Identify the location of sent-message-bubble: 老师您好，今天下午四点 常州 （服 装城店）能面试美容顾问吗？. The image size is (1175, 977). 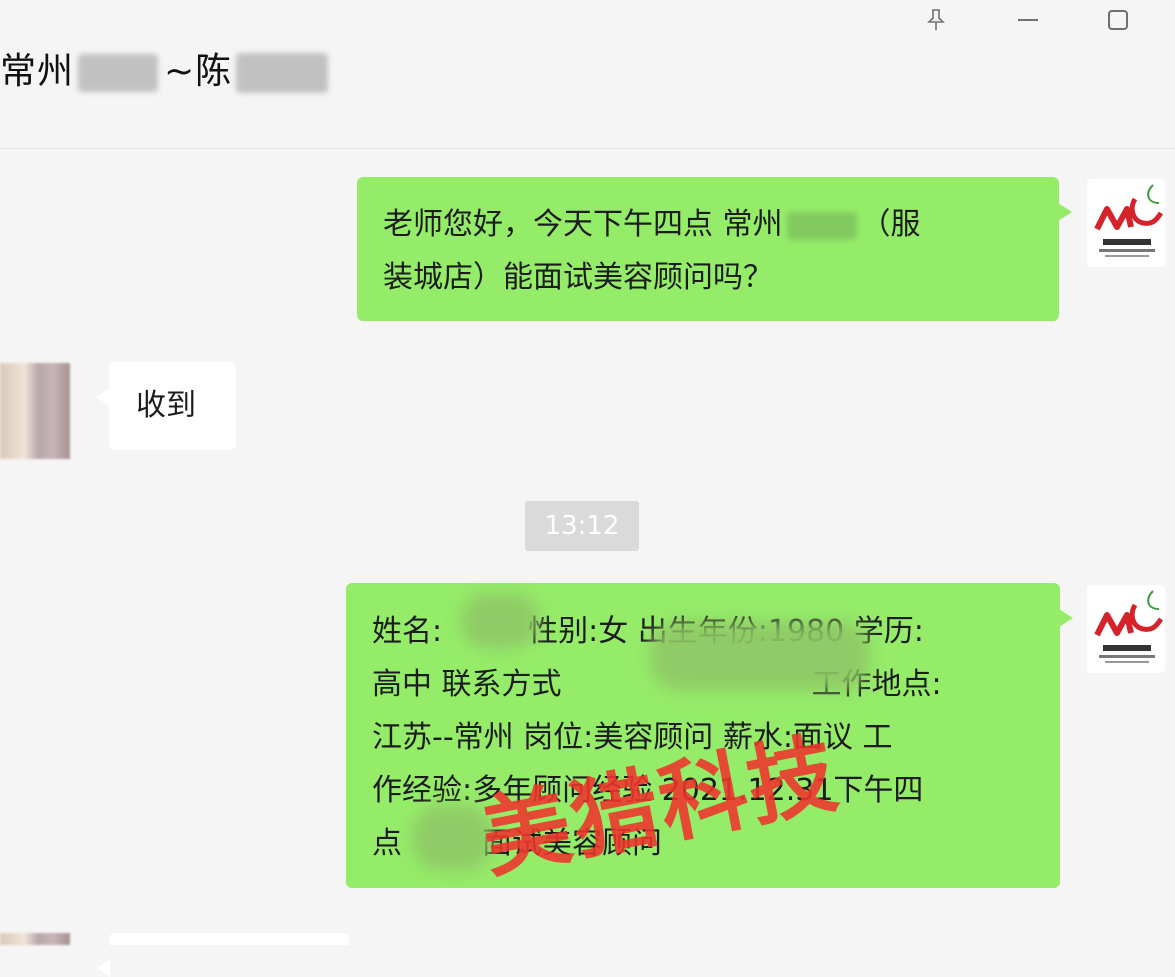
(714, 249).